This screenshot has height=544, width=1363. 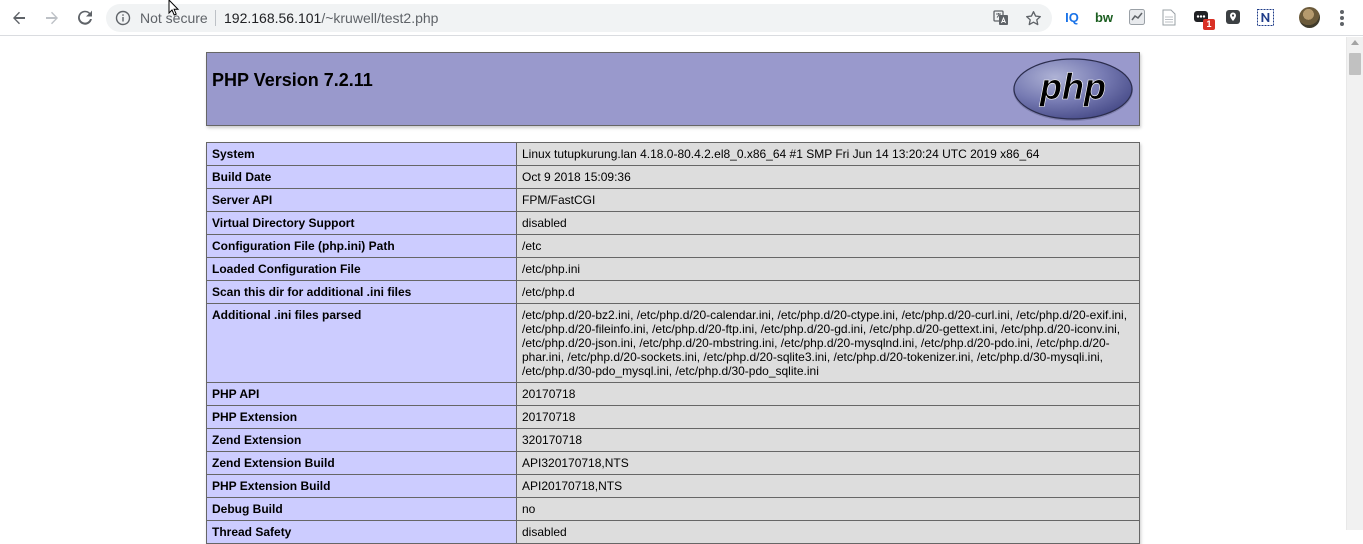 What do you see at coordinates (1355, 64) in the screenshot?
I see `scroll-thumb` at bounding box center [1355, 64].